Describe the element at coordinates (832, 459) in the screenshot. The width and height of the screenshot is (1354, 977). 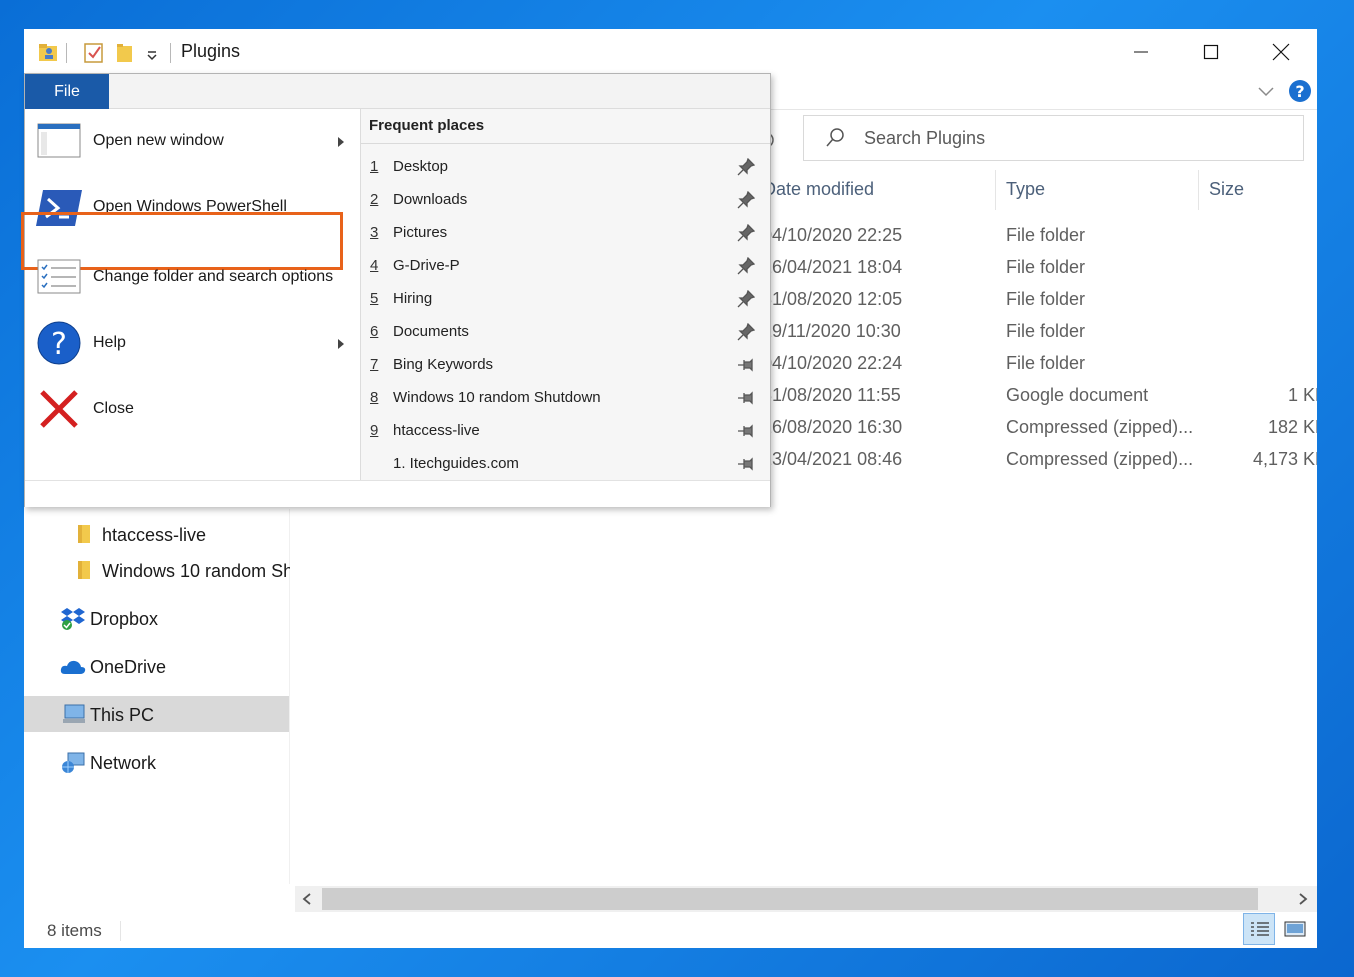
I see `file-date: 13/04/2021 08:46` at that location.